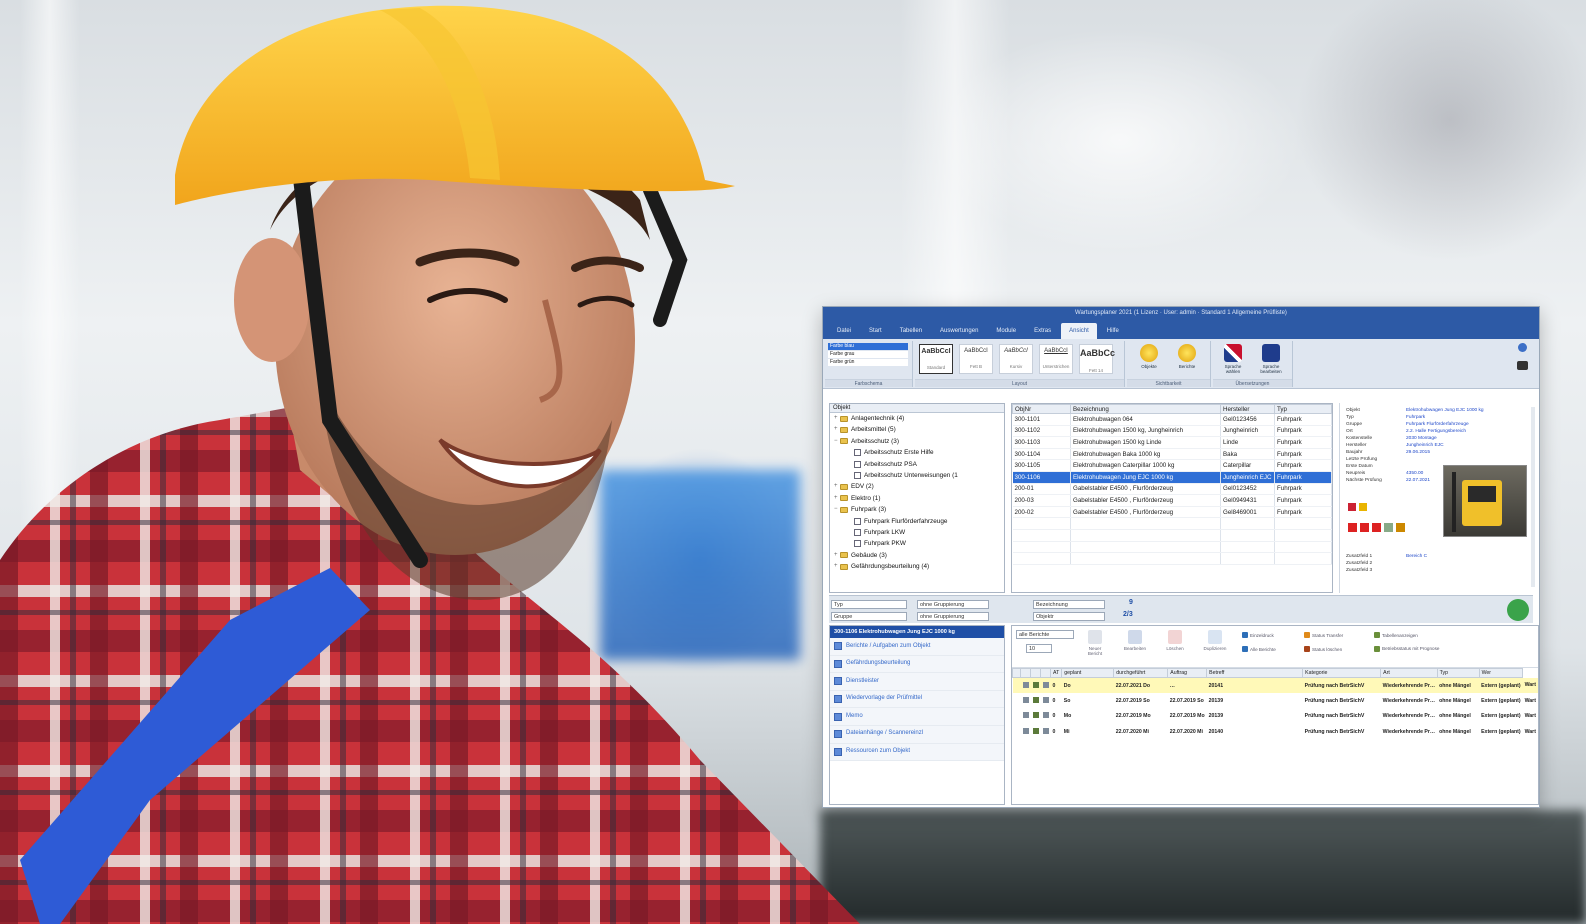 The image size is (1586, 924). Describe the element at coordinates (1323, 649) in the screenshot. I see `status-delete-button: Status löschen` at that location.